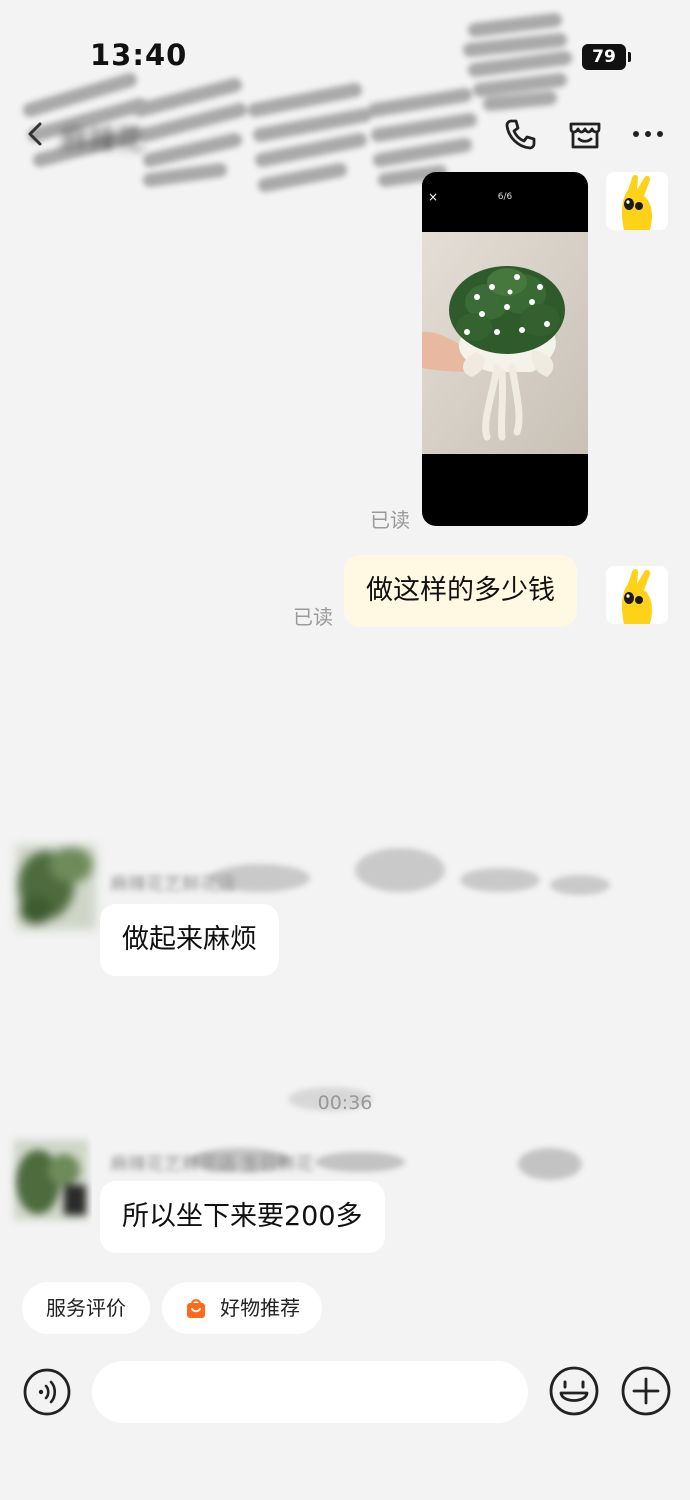  I want to click on more-icon, so click(648, 134).